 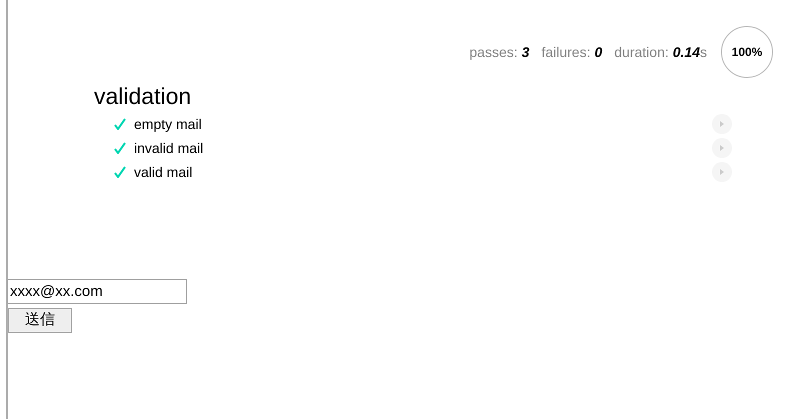 I want to click on progress-ring: 100%, so click(x=747, y=52).